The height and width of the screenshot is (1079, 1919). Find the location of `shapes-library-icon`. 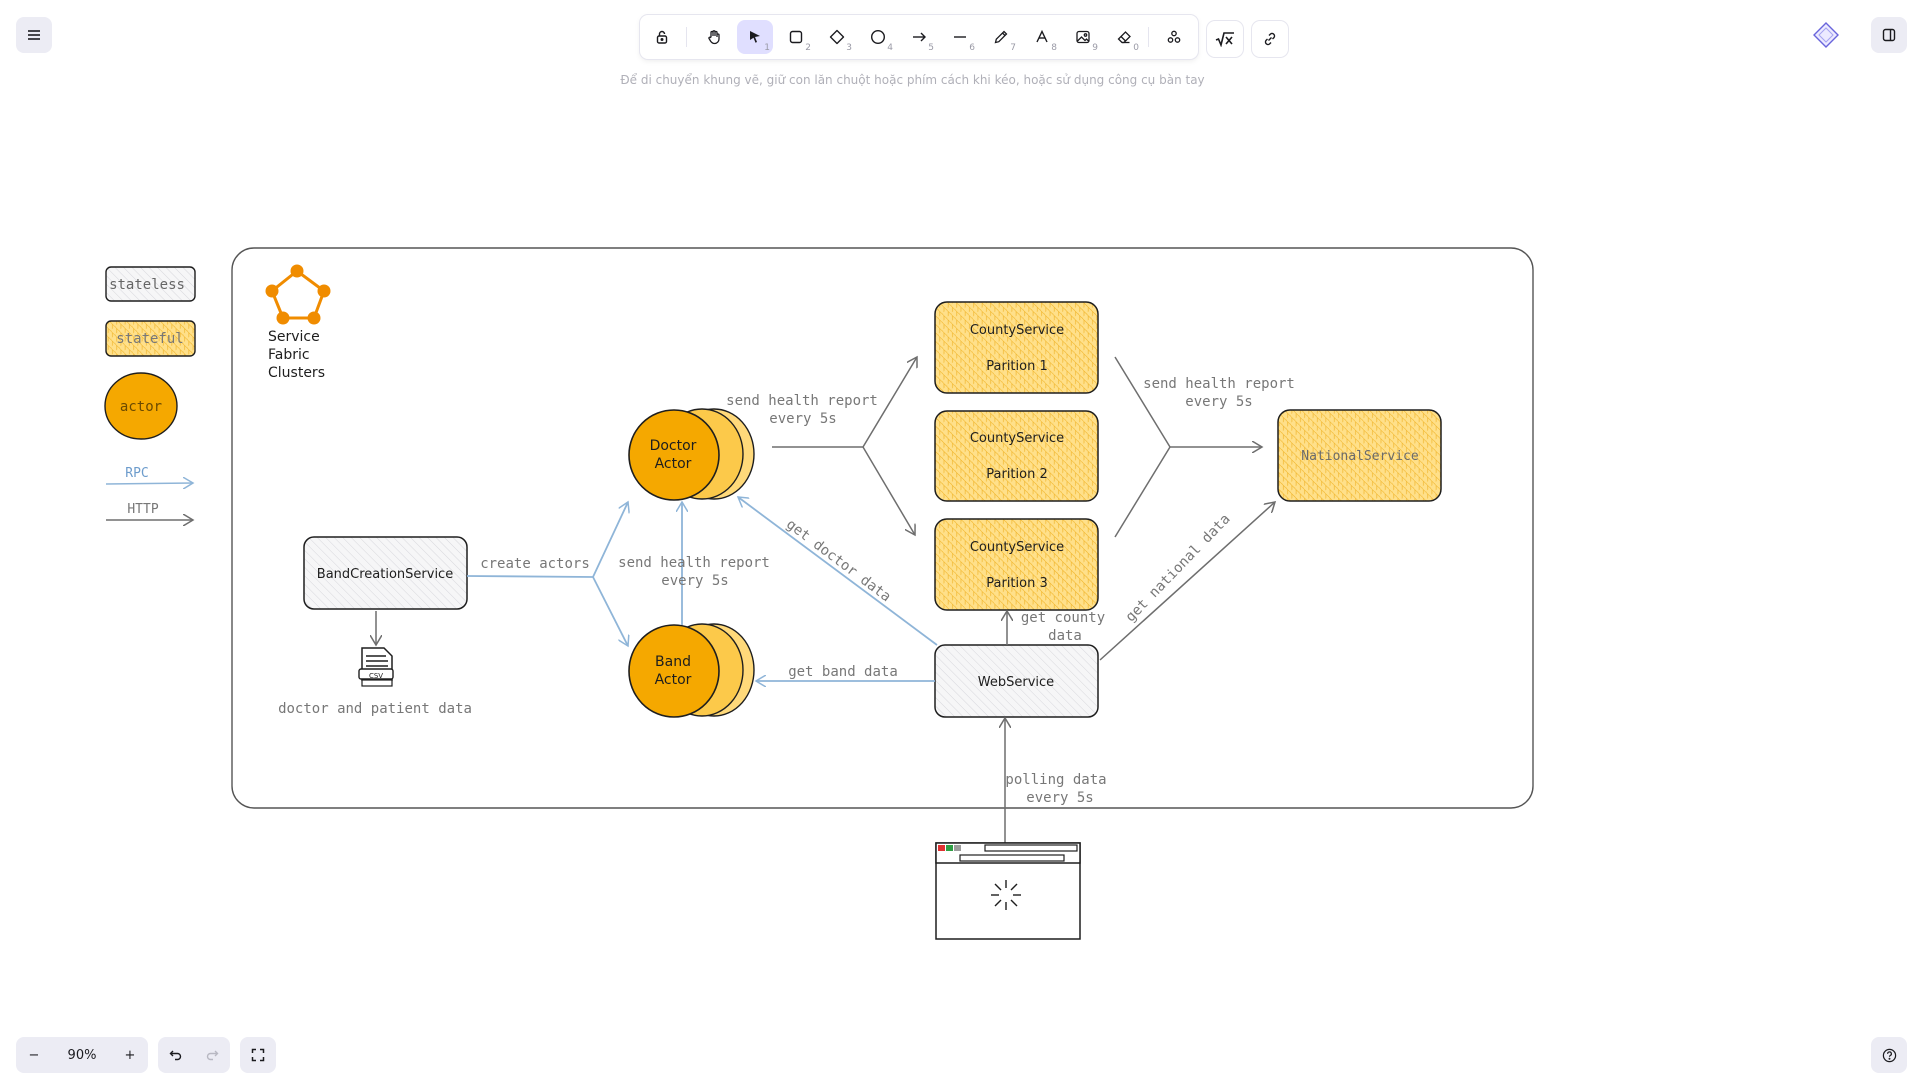

shapes-library-icon is located at coordinates (1174, 36).